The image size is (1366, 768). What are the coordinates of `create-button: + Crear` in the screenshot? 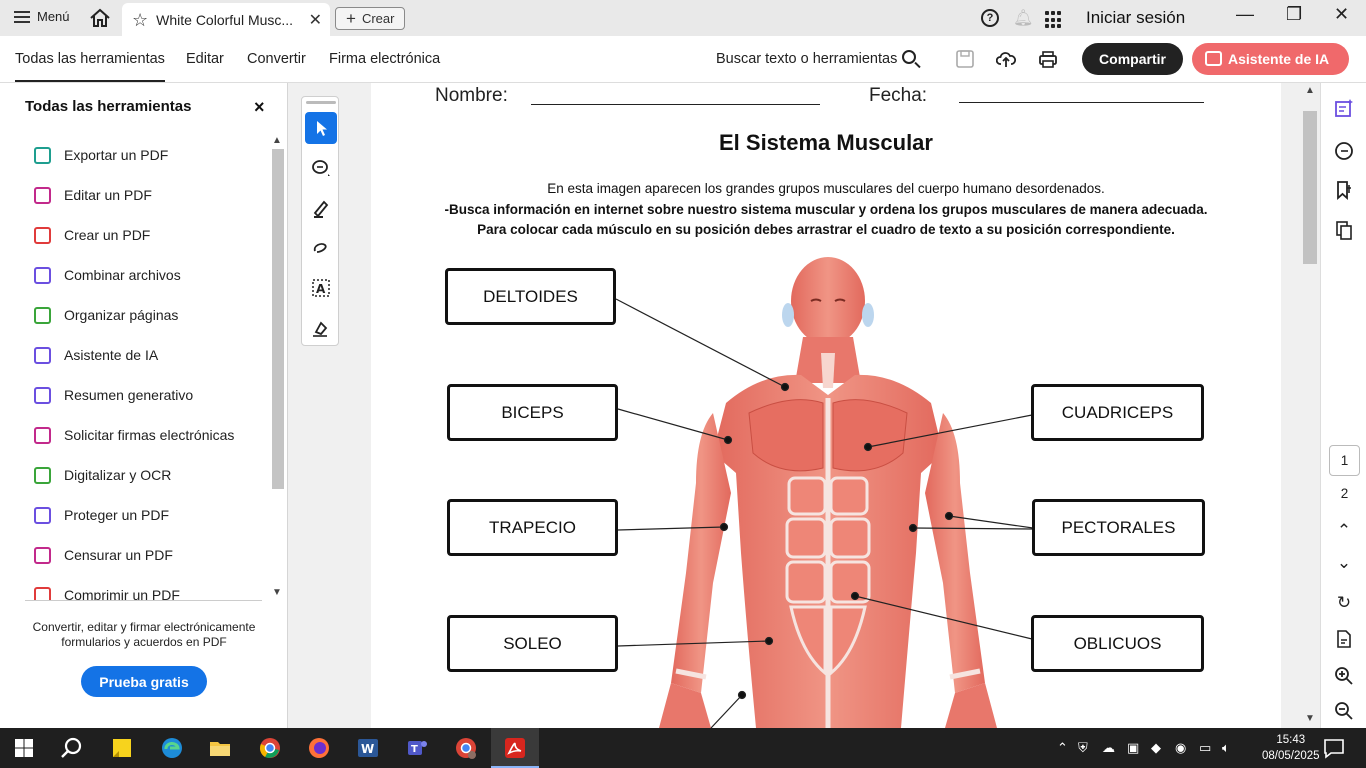 It's located at (370, 18).